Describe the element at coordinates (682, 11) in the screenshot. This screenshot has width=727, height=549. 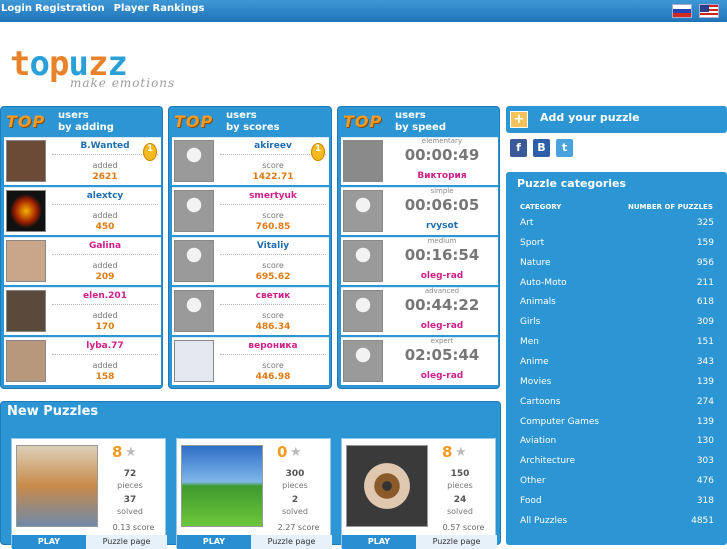
I see `russian-flag-icon` at that location.